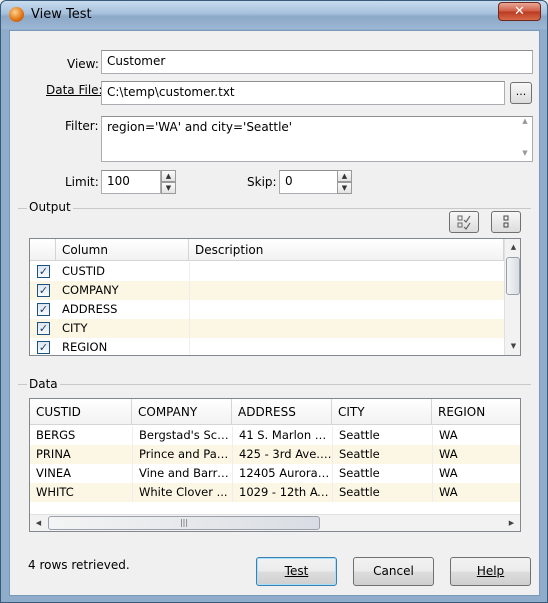 This screenshot has height=603, width=548. What do you see at coordinates (56, 435) in the screenshot?
I see `data-cell-custid: BERGS` at bounding box center [56, 435].